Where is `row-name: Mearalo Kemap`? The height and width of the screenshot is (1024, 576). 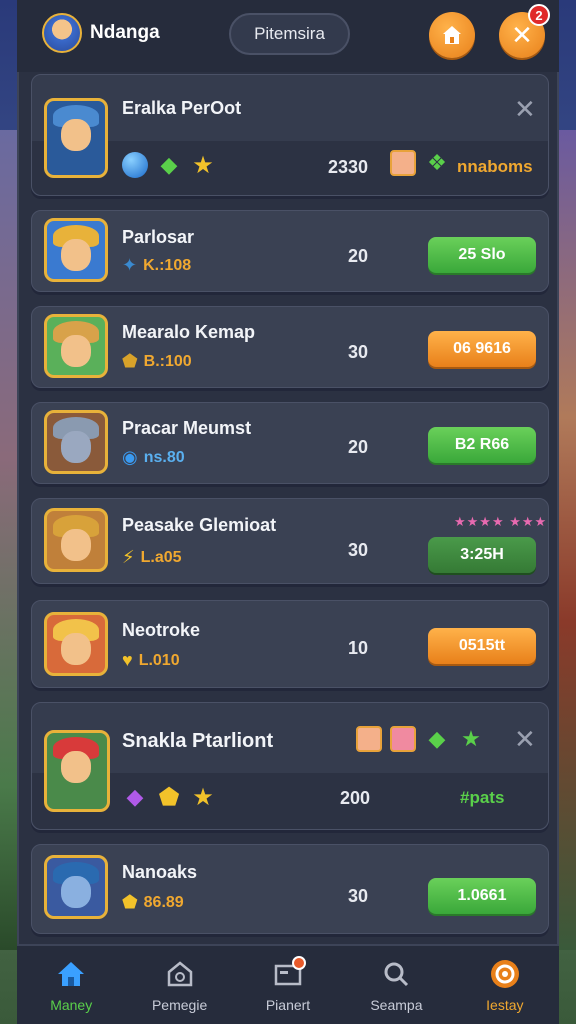
row-name: Mearalo Kemap is located at coordinates (189, 332).